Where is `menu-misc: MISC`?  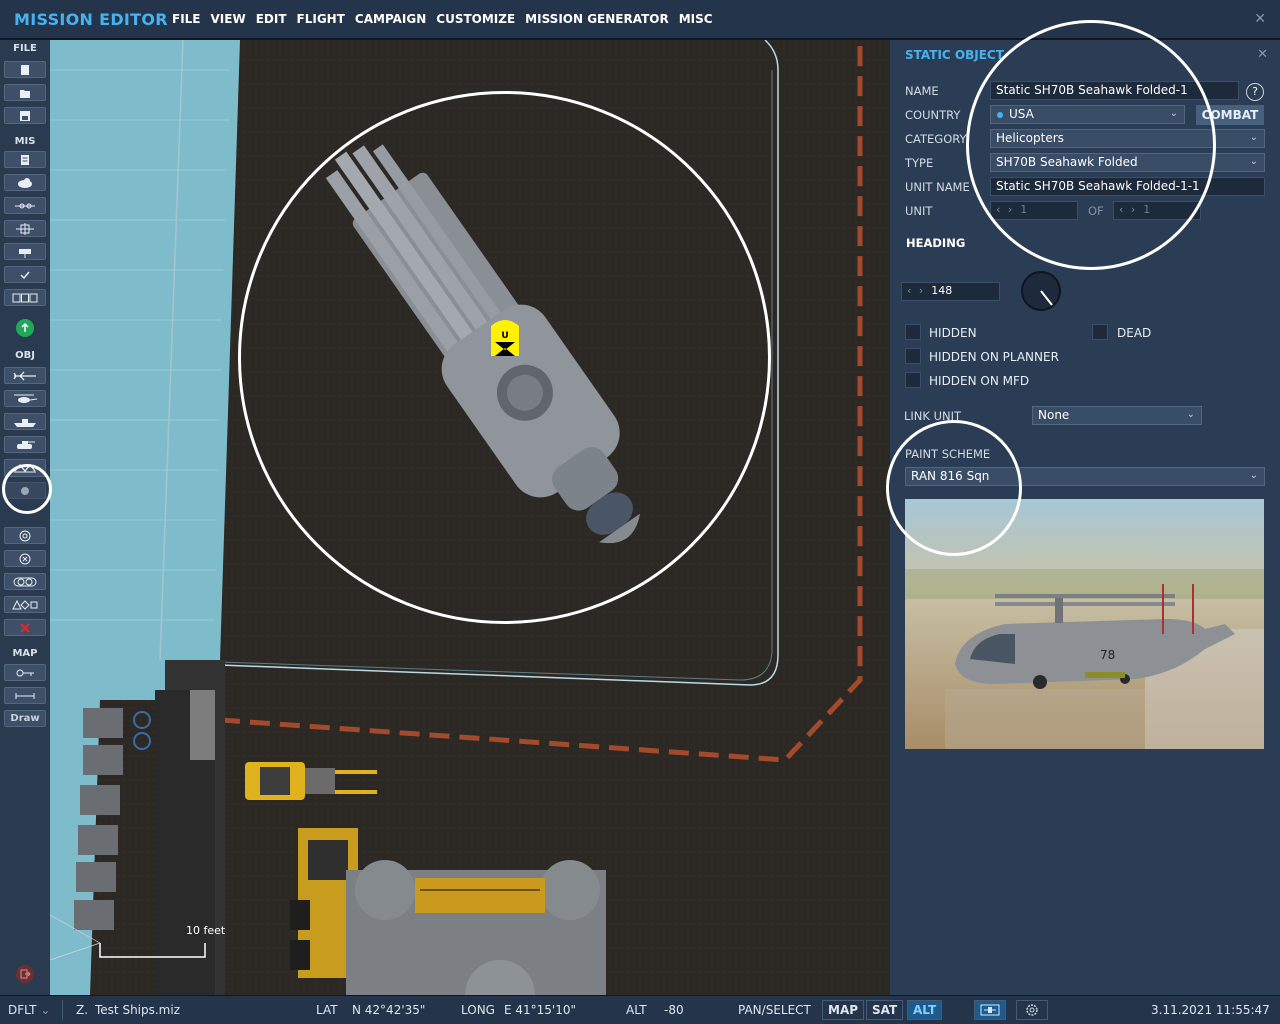
menu-misc: MISC is located at coordinates (696, 19).